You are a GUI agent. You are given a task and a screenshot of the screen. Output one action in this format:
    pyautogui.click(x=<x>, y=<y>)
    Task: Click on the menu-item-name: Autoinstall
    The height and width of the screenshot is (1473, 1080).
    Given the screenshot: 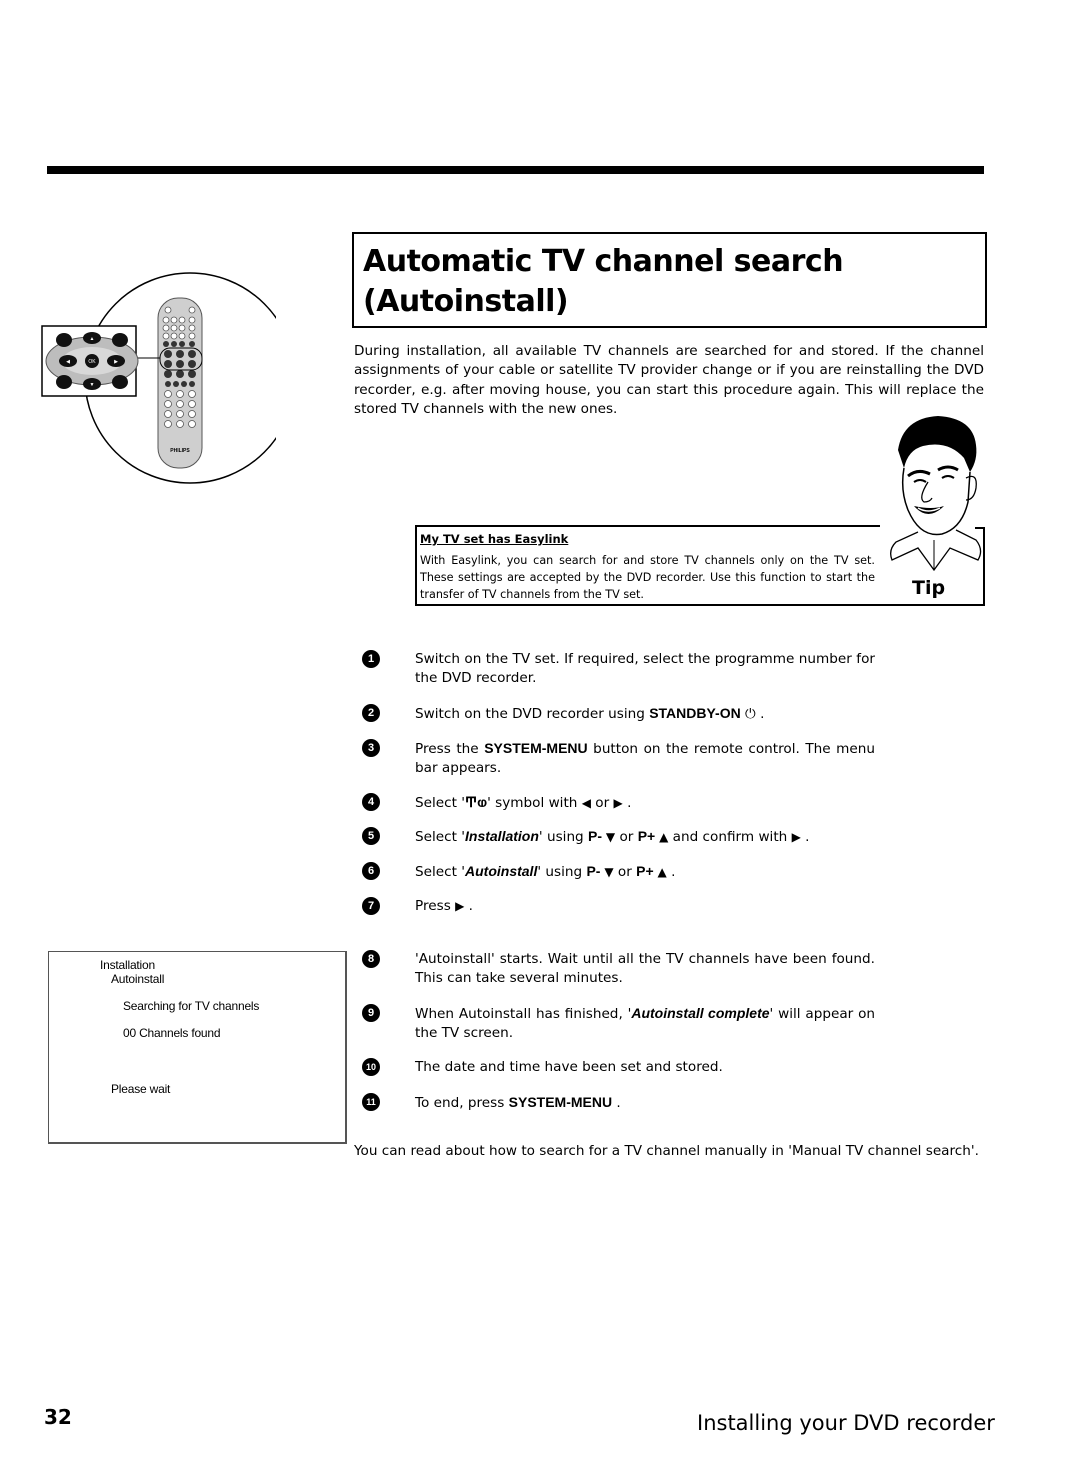 What is the action you would take?
    pyautogui.click(x=501, y=871)
    